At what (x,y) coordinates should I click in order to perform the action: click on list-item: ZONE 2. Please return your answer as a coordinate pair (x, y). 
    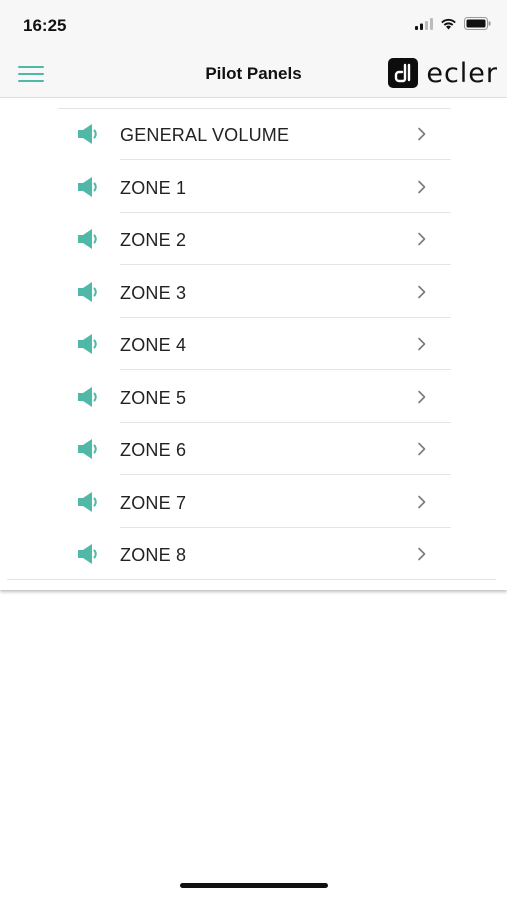
    Looking at the image, I should click on (253, 239).